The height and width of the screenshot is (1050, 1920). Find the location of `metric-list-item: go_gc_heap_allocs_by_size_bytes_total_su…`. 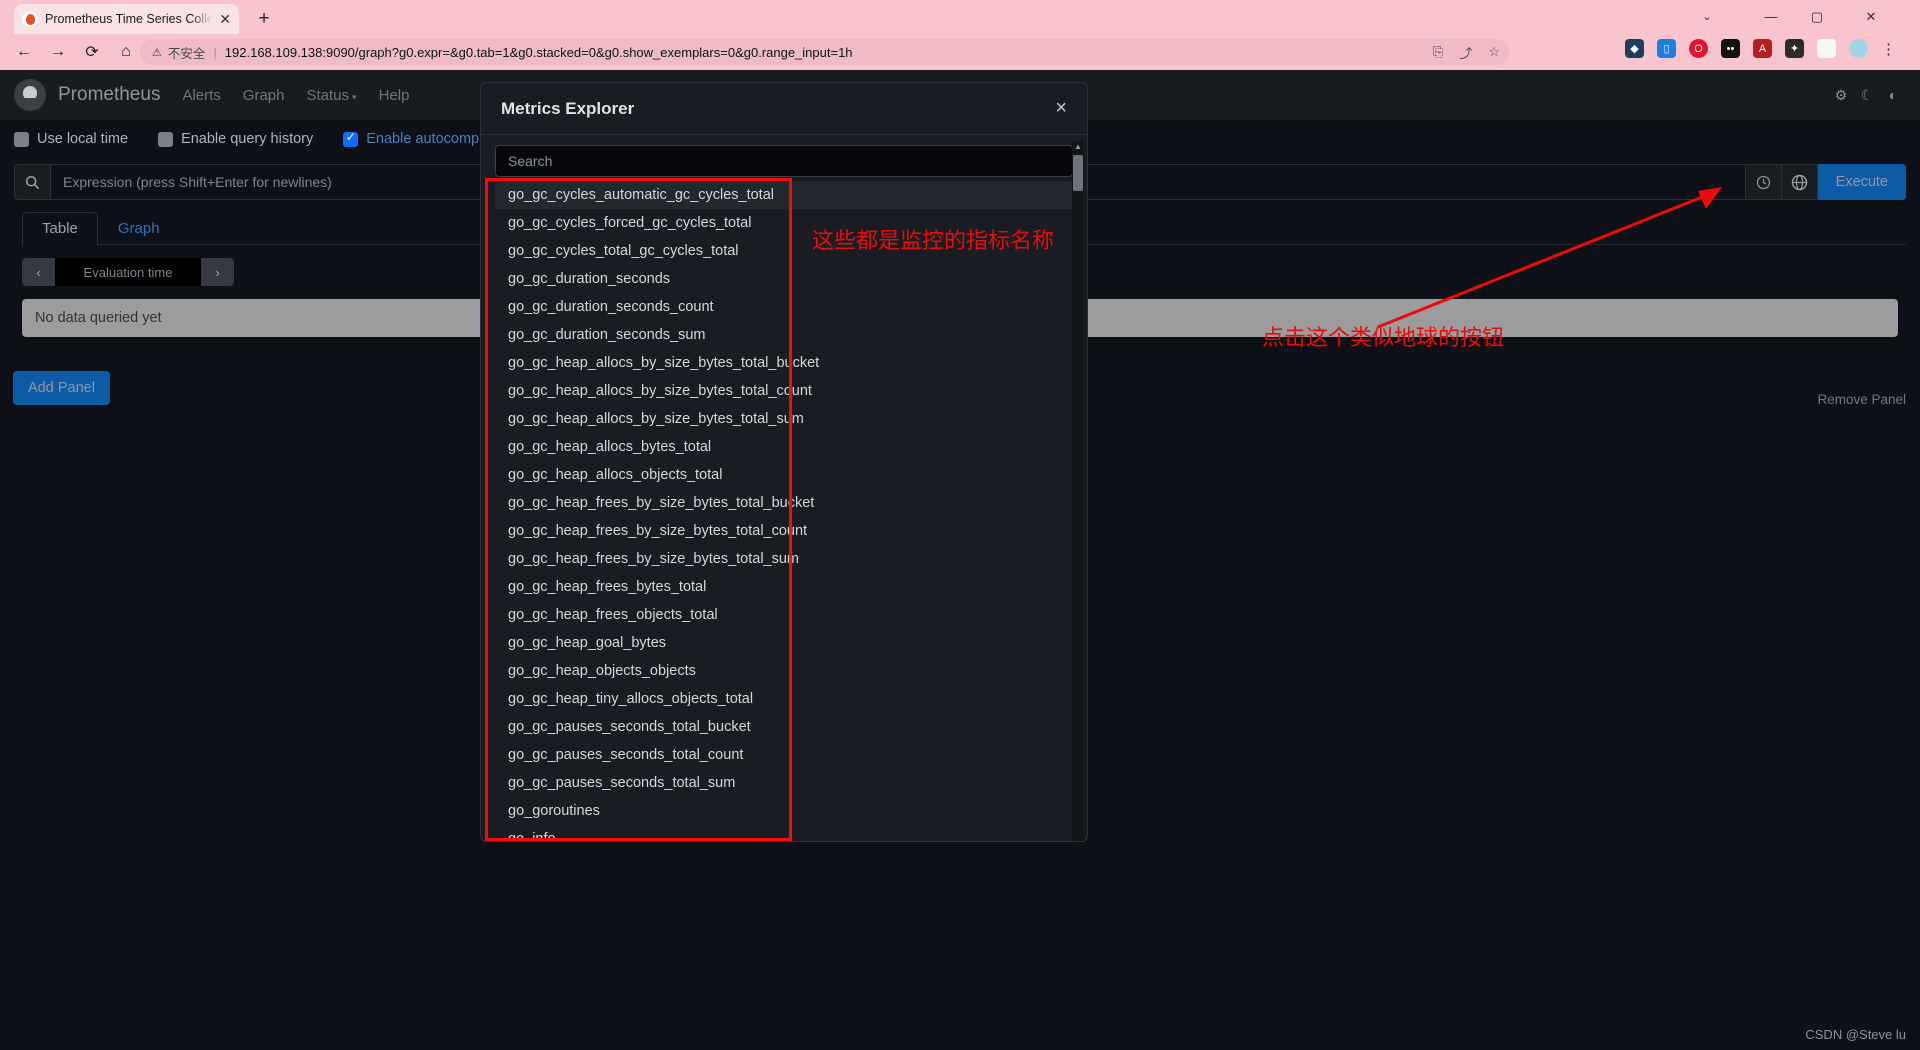

metric-list-item: go_gc_heap_allocs_by_size_bytes_total_su… is located at coordinates (784, 419).